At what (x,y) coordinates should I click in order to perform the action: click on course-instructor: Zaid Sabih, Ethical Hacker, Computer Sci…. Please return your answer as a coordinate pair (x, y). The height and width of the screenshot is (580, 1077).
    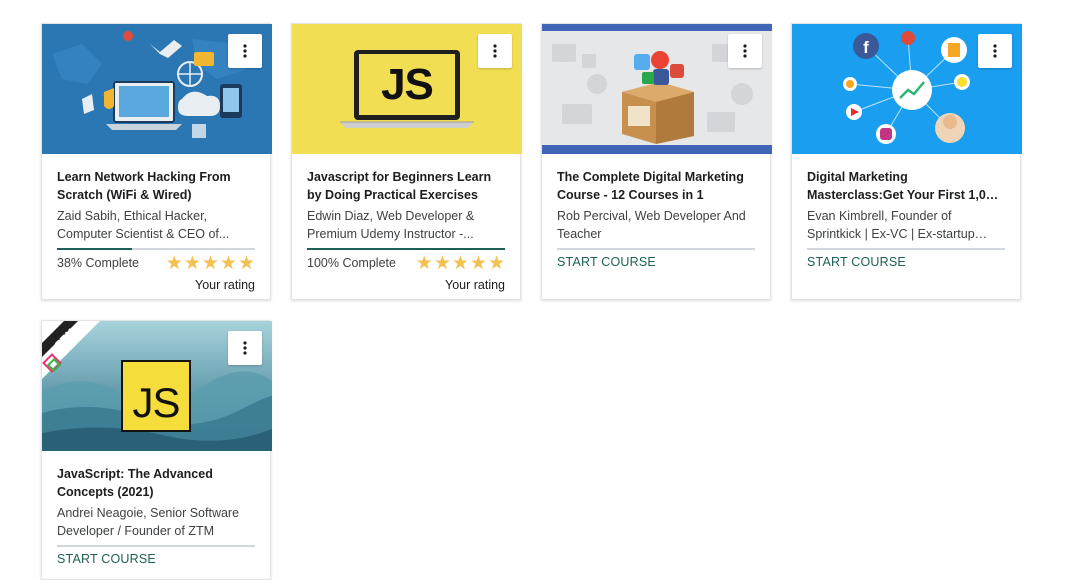
    Looking at the image, I should click on (143, 225).